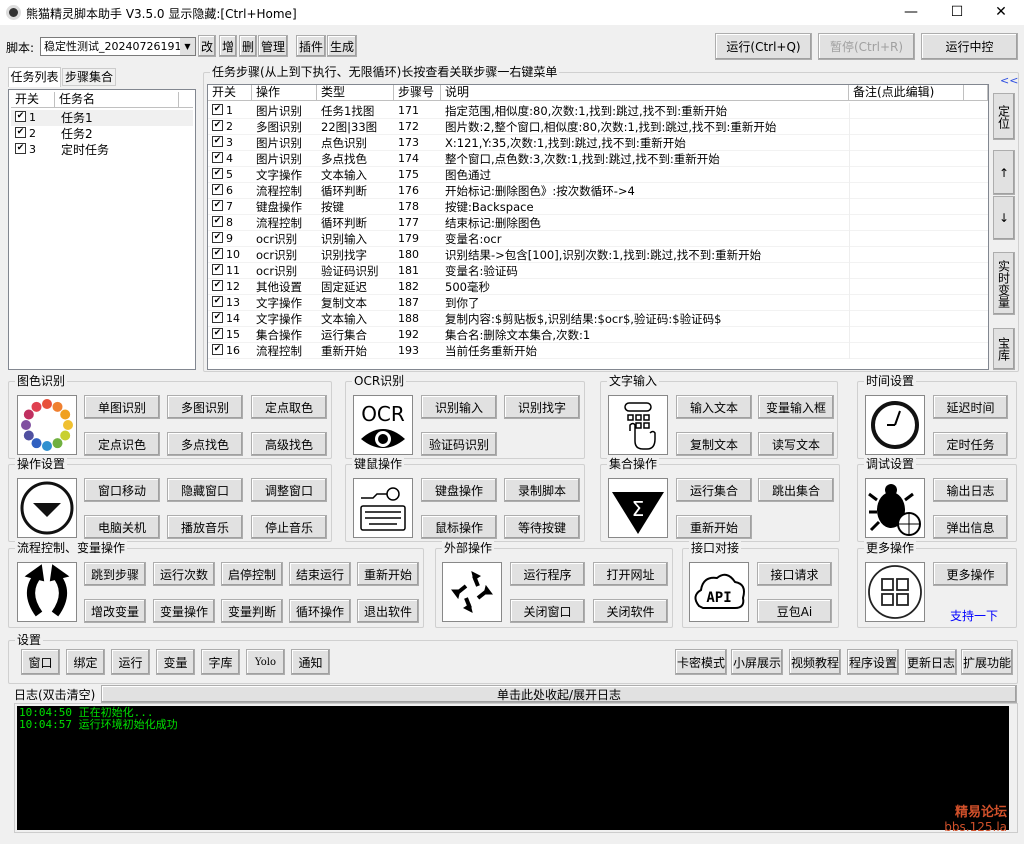 The image size is (1024, 844). I want to click on step-switch: ✔ 2, so click(230, 127).